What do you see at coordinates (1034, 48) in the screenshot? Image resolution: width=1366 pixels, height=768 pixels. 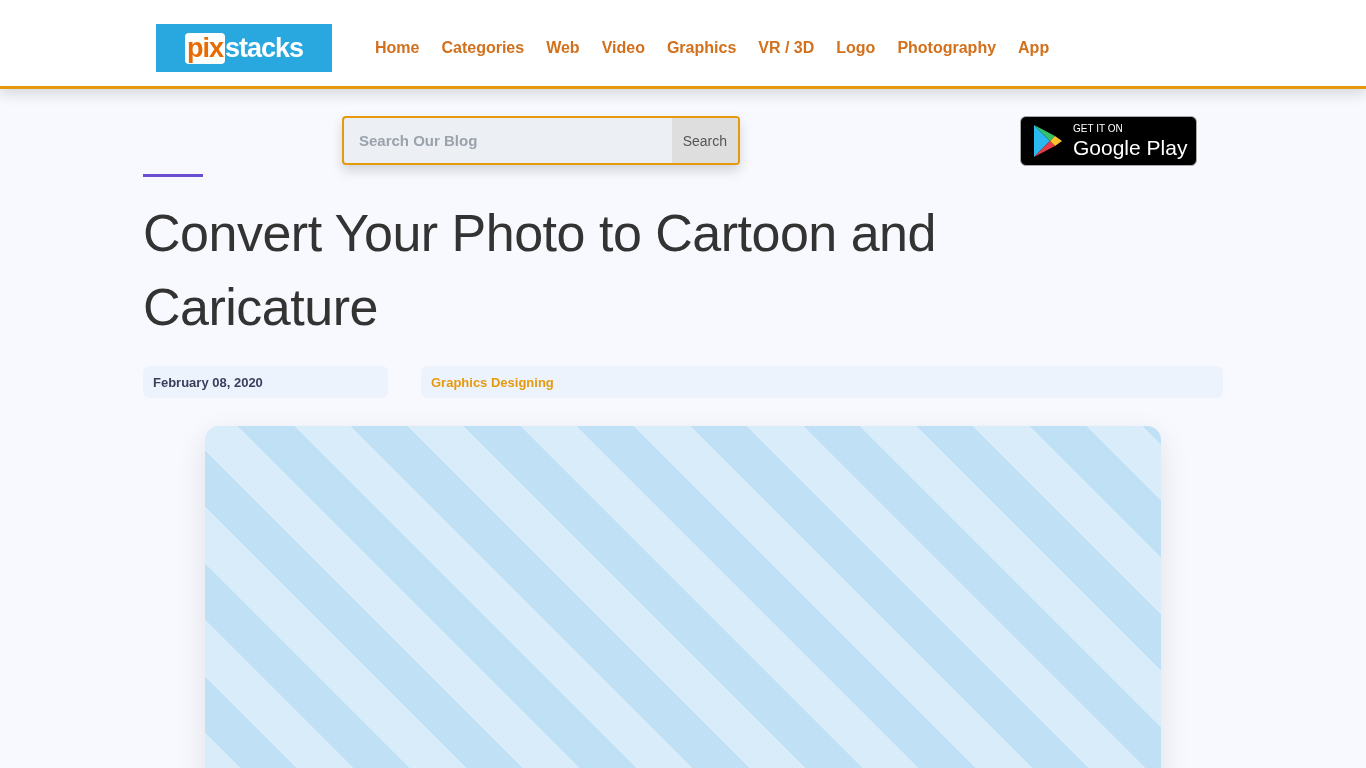 I see `nav-link: App` at bounding box center [1034, 48].